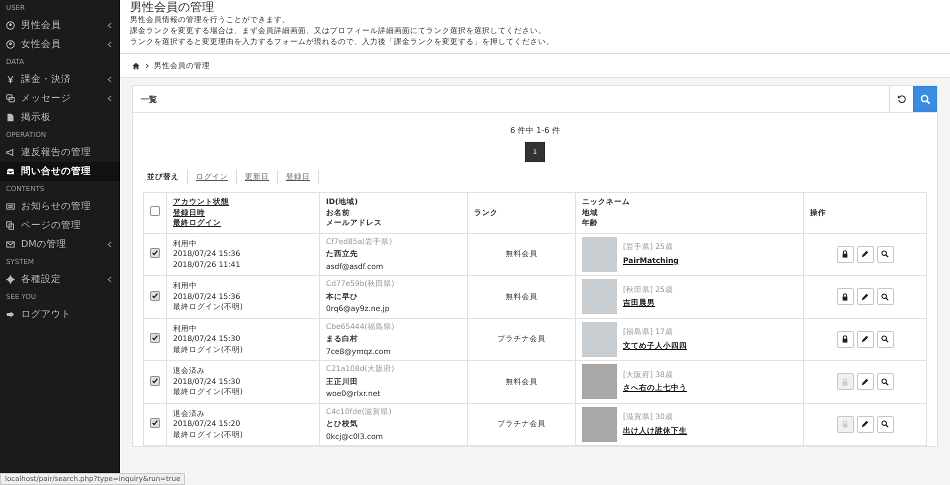  What do you see at coordinates (10, 171) in the screenshot?
I see `inbox-icon` at bounding box center [10, 171].